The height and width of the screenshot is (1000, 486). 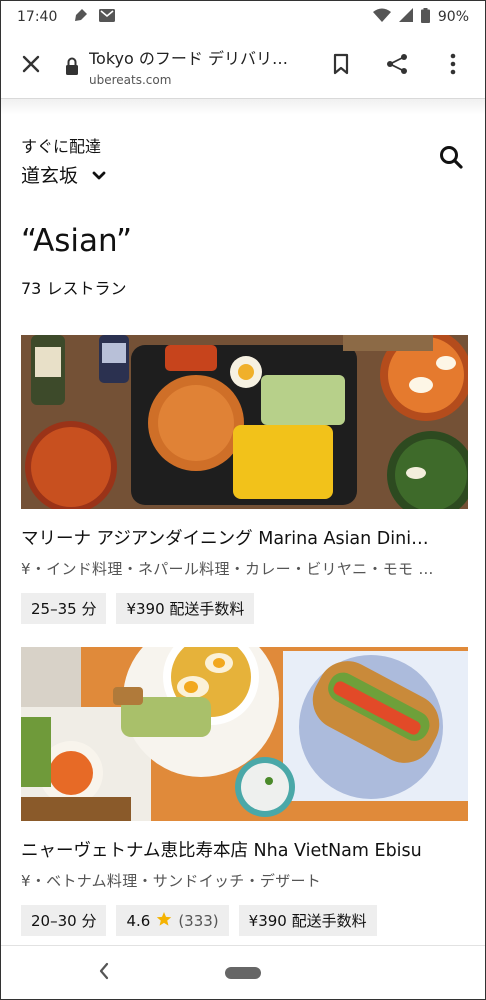 I want to click on battery-percent: 90%, so click(x=453, y=17).